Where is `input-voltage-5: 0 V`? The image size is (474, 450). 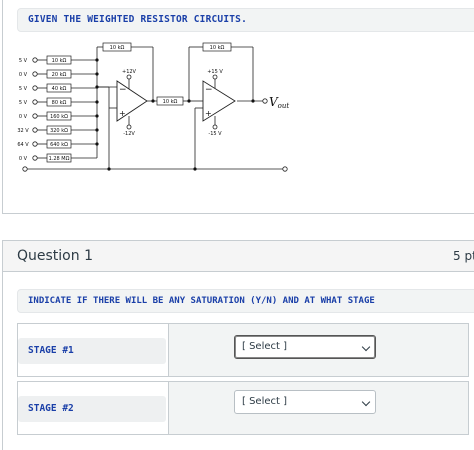
input-voltage-5: 0 V is located at coordinates (23, 117).